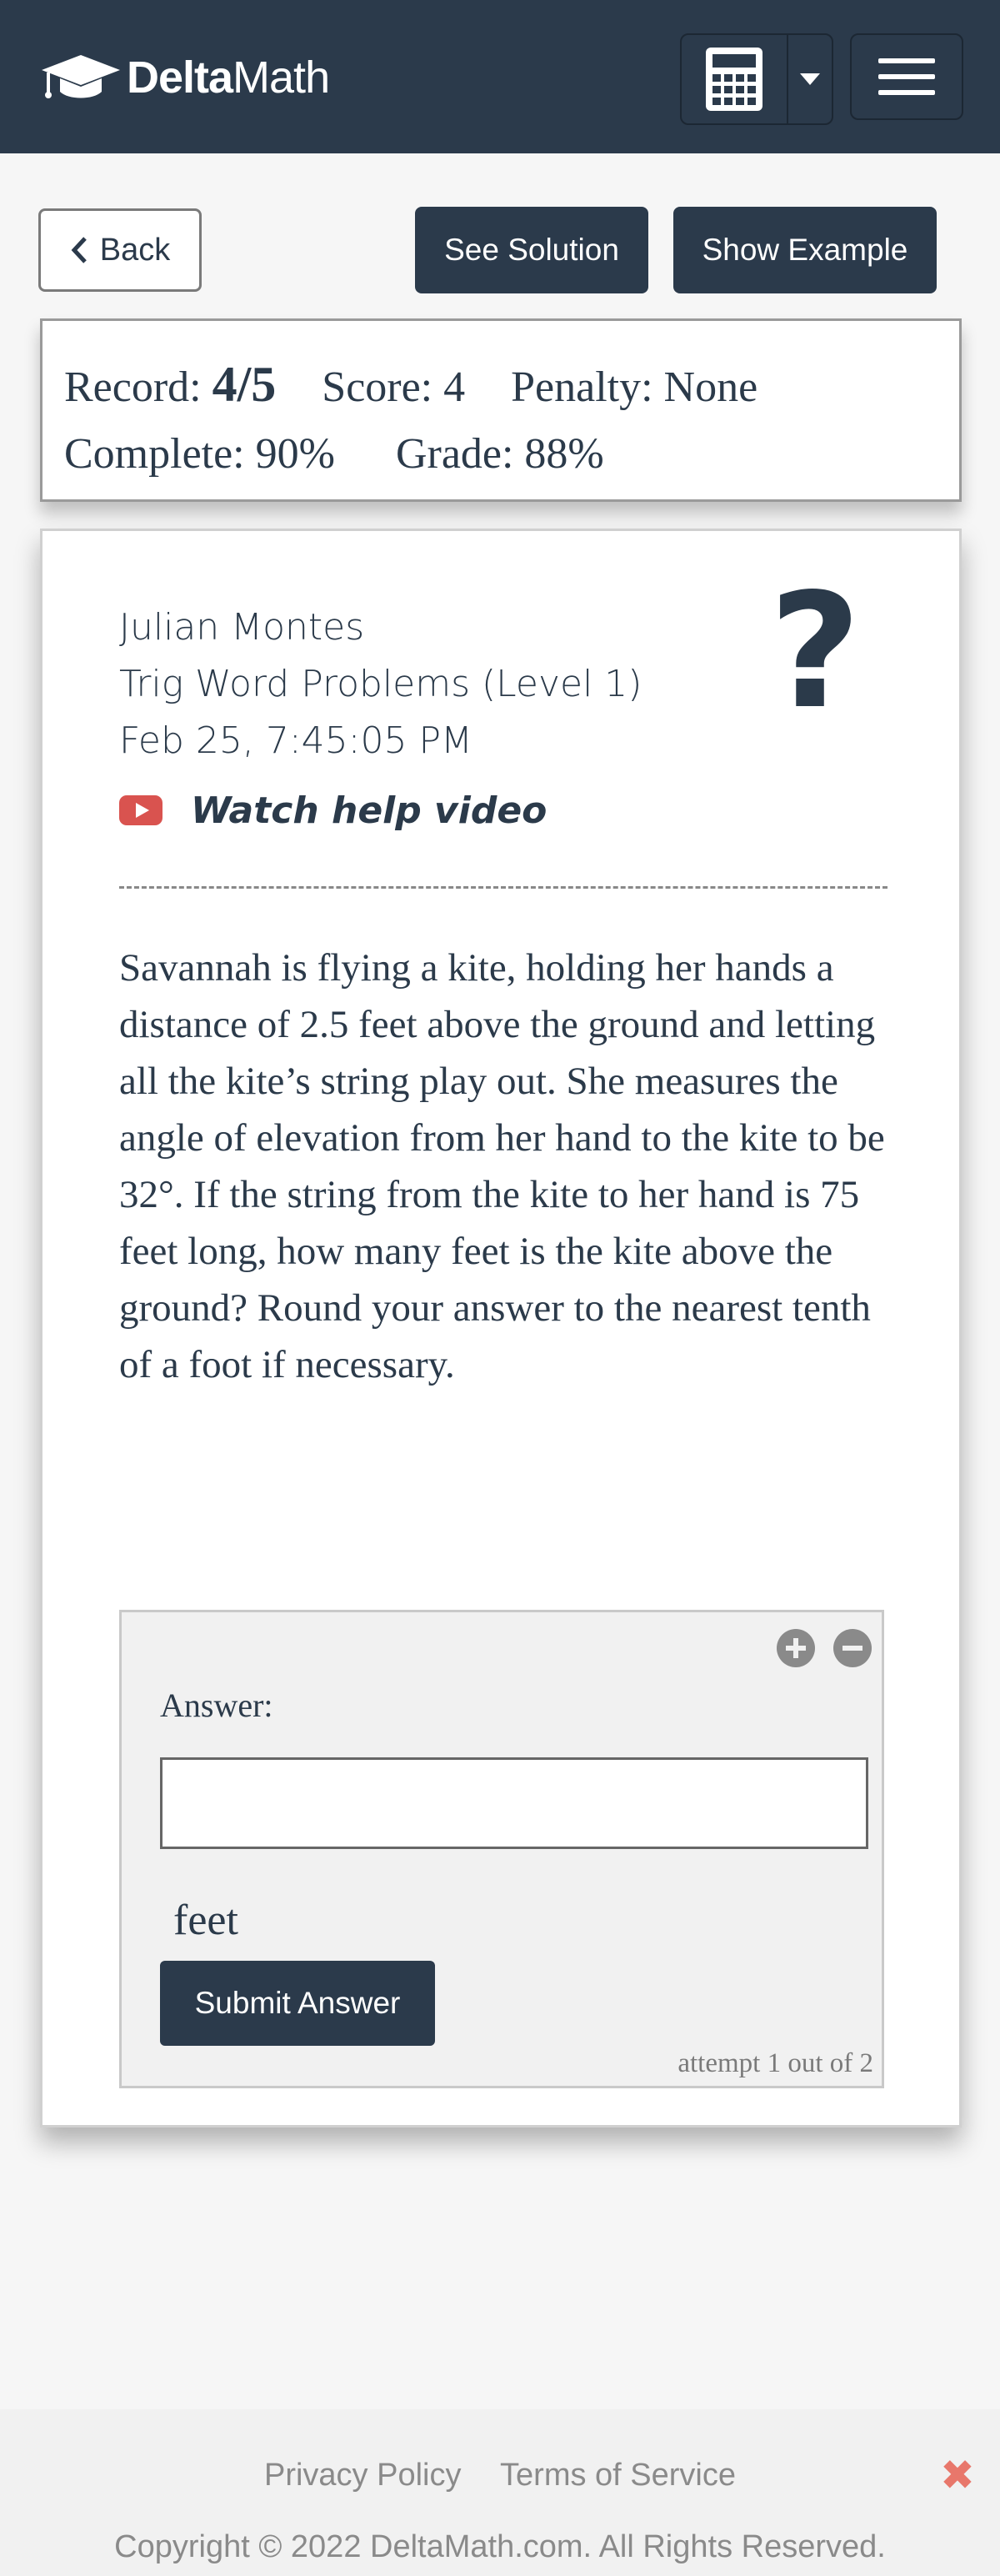 The image size is (1000, 2576). What do you see at coordinates (79, 250) in the screenshot?
I see `chevron-left-icon` at bounding box center [79, 250].